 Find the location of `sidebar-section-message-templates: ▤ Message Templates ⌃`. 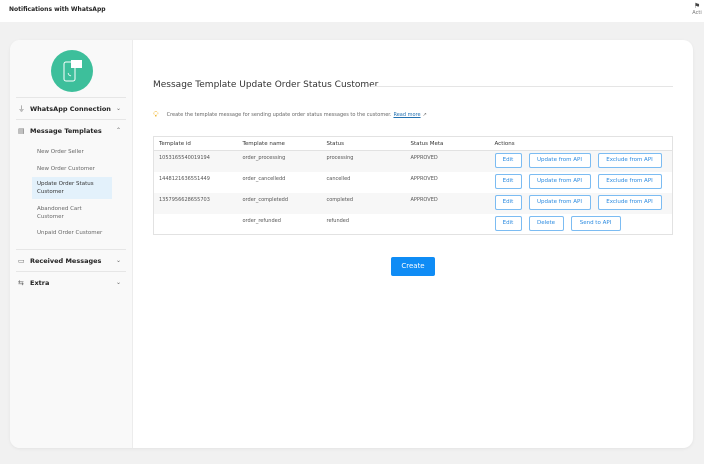

sidebar-section-message-templates: ▤ Message Templates ⌃ is located at coordinates (71, 130).